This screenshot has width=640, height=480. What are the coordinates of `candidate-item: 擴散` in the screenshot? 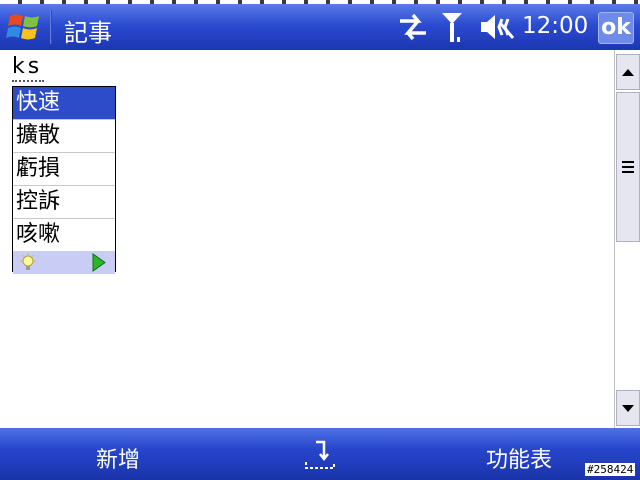 It's located at (64, 136).